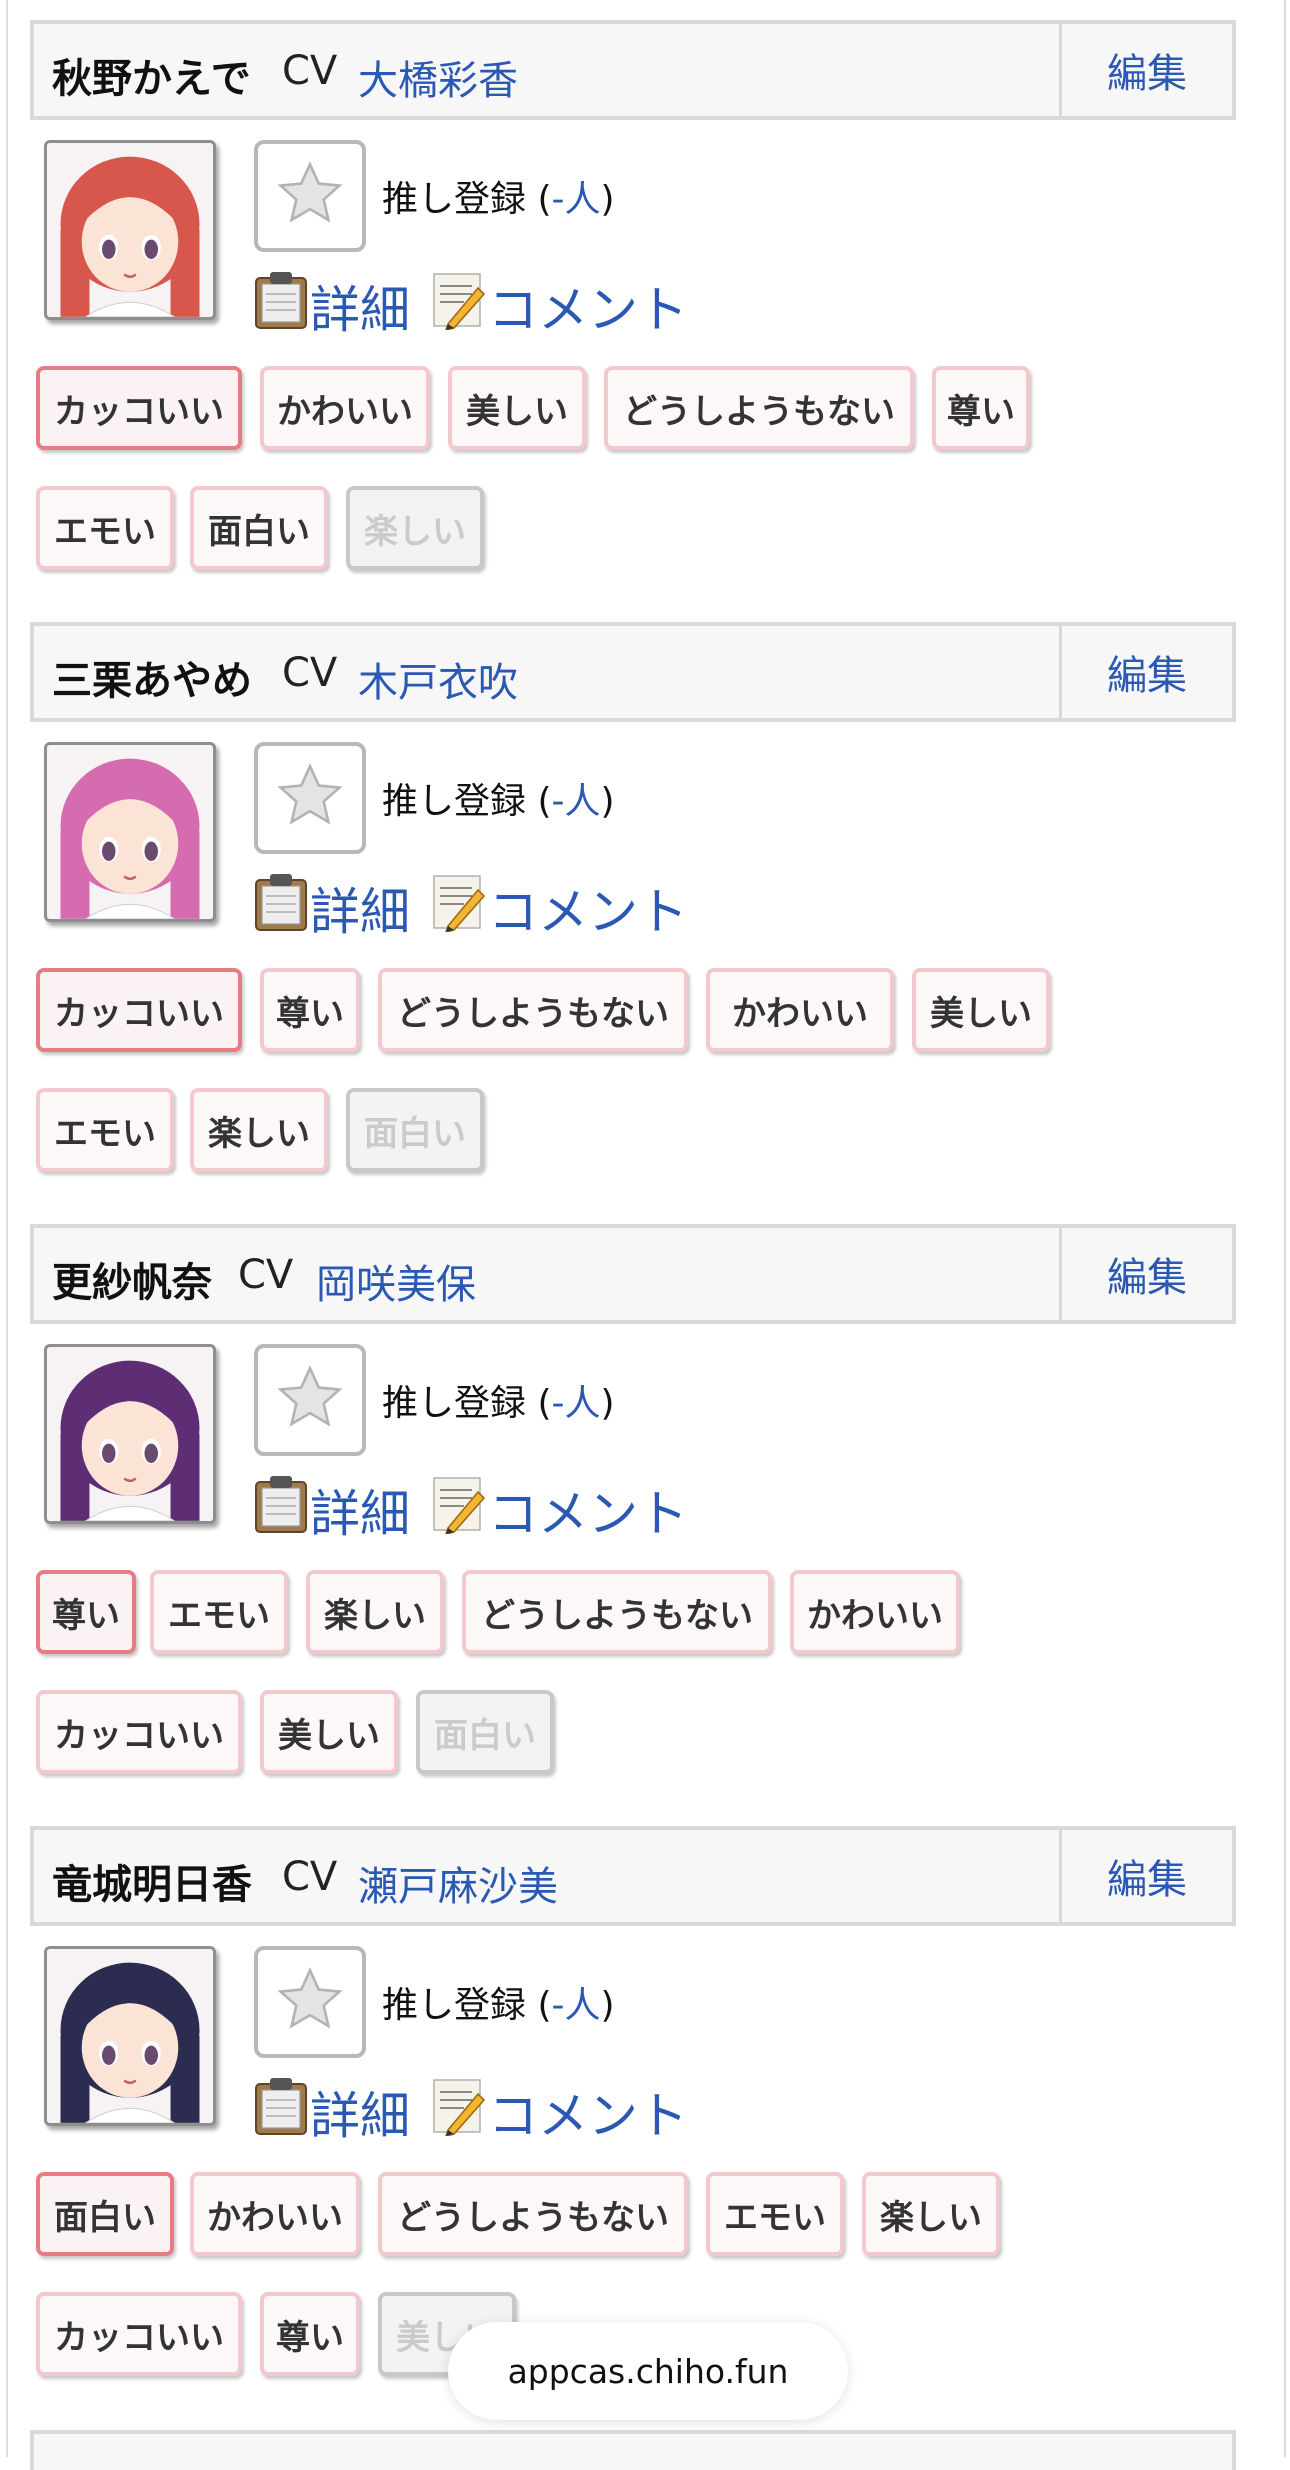 The width and height of the screenshot is (1290, 2470). Describe the element at coordinates (633, 70) in the screenshot. I see `card-header: 秋野かえで CV 大橋彩香 編集` at that location.